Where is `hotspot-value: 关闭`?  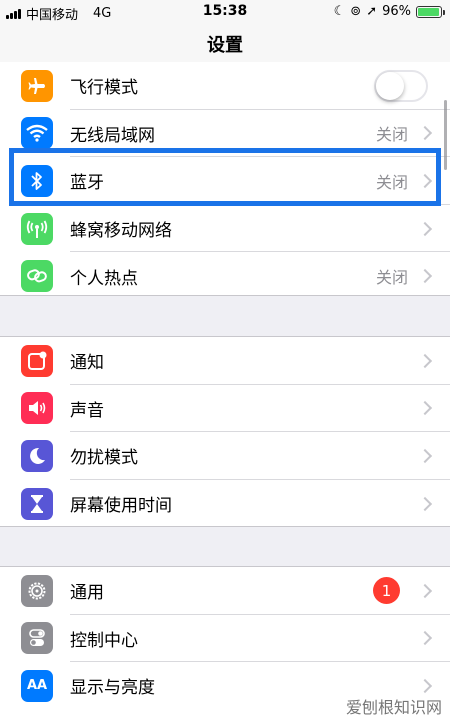
hotspot-value: 关闭 is located at coordinates (391, 278).